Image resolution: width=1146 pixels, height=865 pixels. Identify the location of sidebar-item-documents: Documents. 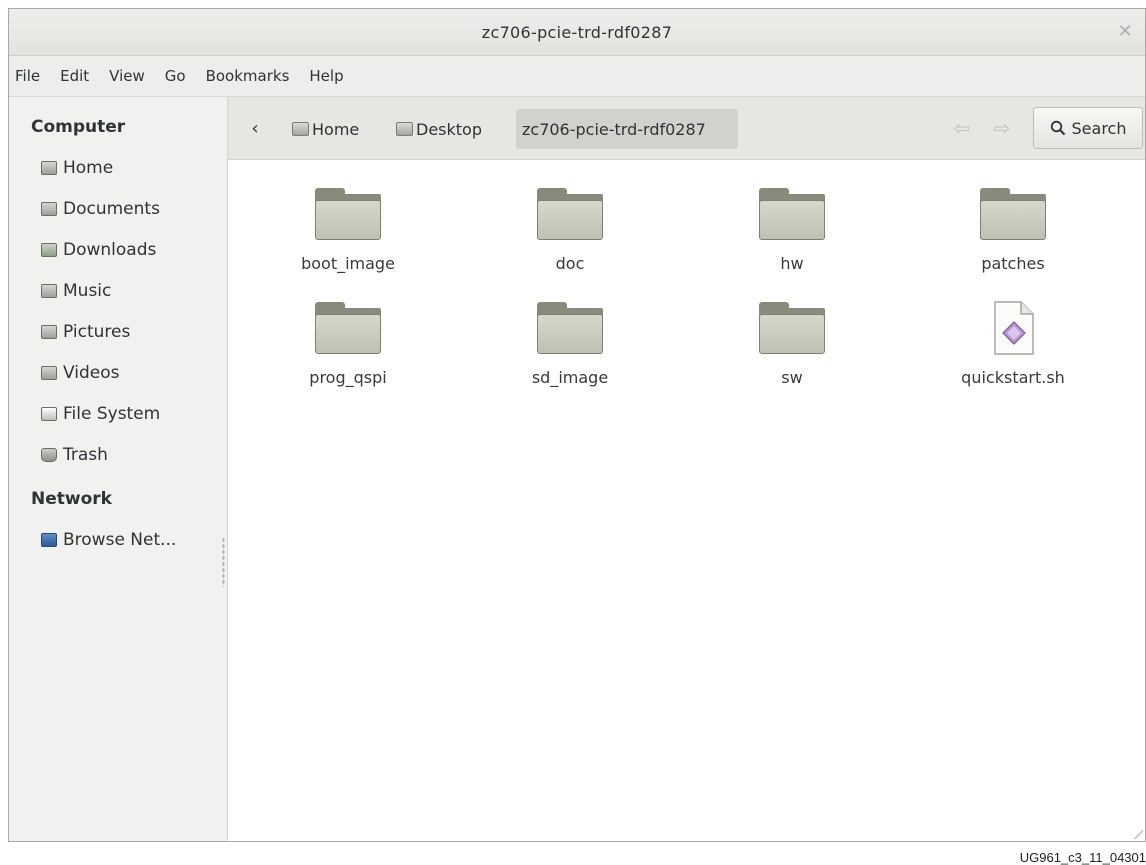
(118, 208).